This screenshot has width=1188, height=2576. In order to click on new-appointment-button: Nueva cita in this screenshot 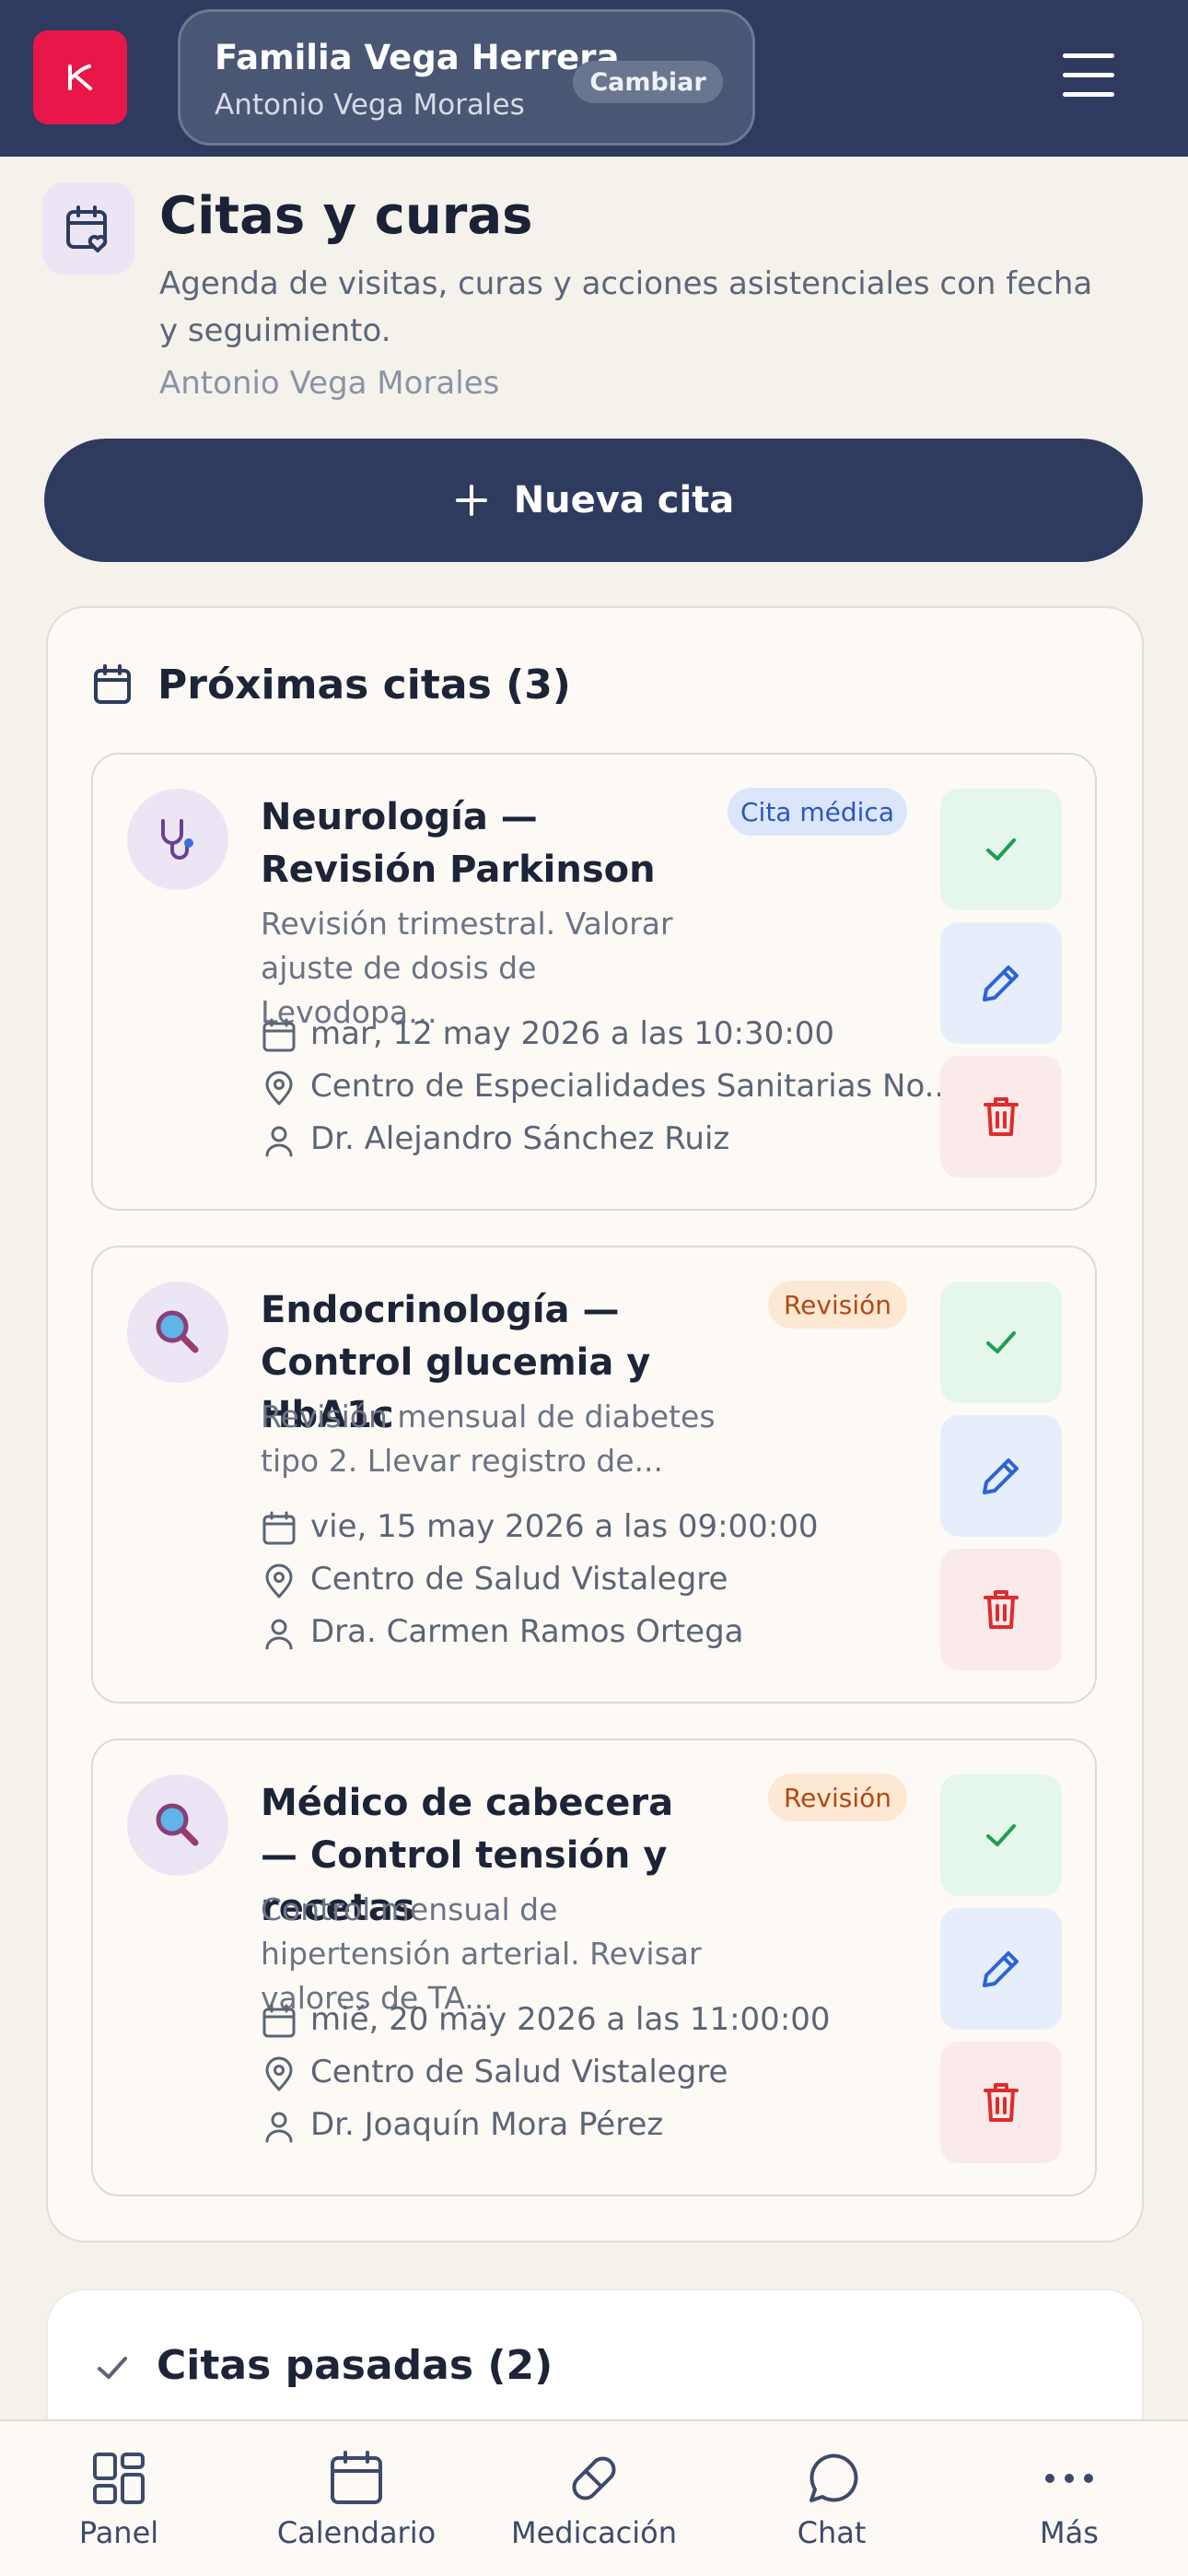, I will do `click(593, 500)`.